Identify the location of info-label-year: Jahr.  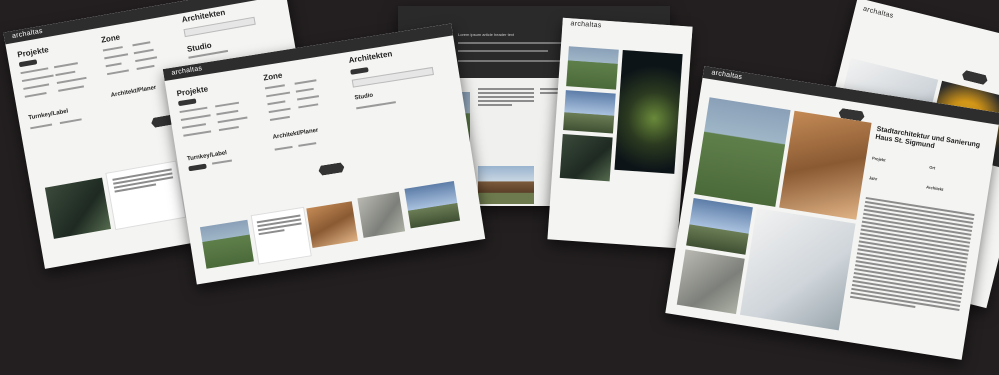
(873, 178).